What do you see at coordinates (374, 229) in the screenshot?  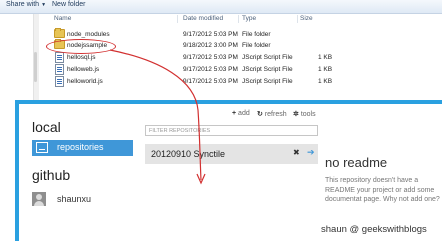 I see `watermark-credit: shaun @ geekswithblogs` at bounding box center [374, 229].